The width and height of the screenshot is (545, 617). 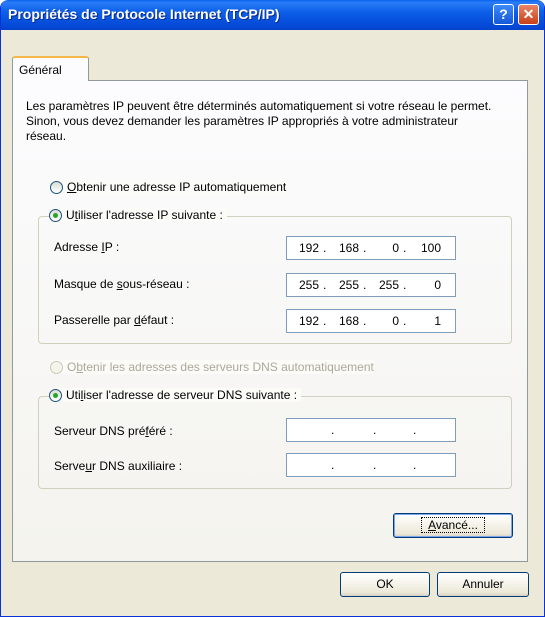 I want to click on ip-address-field: 192 . 168 . 0 . 100, so click(x=371, y=248).